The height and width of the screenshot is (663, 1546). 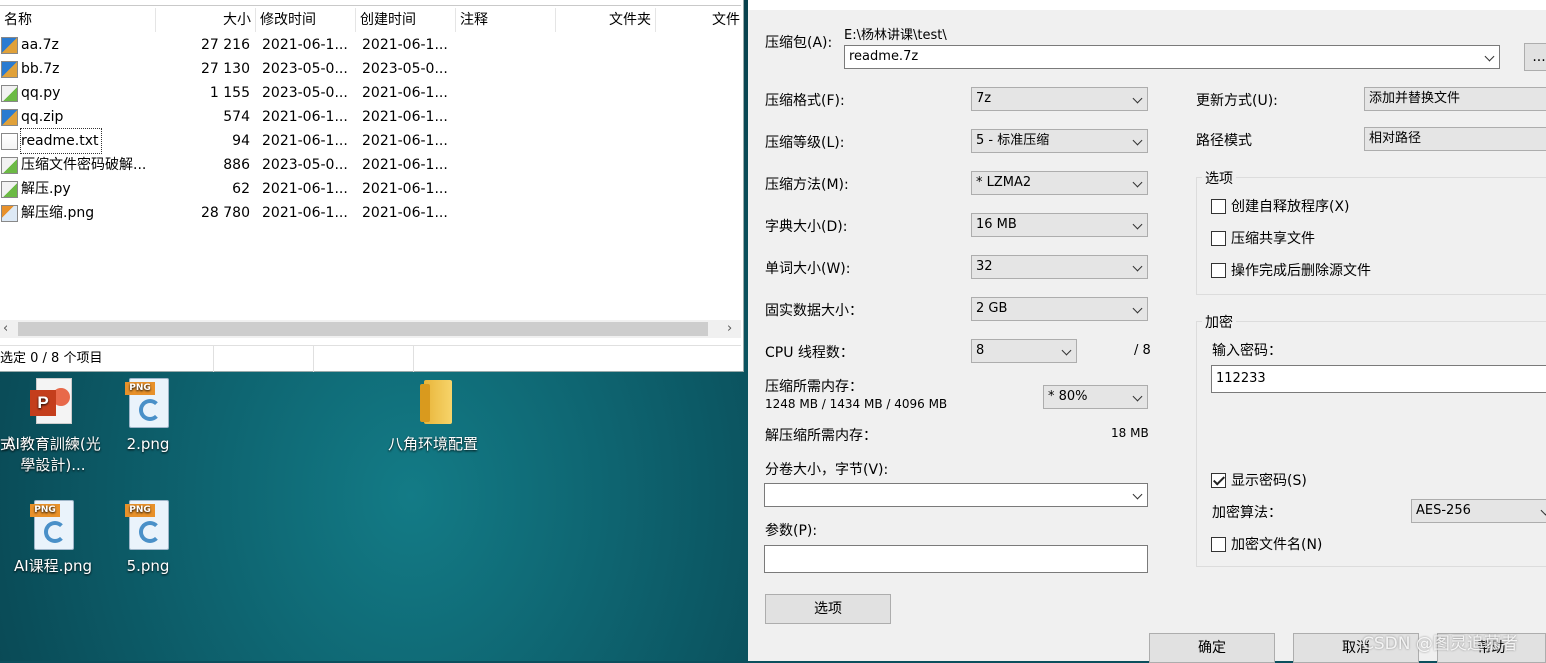 What do you see at coordinates (1172, 57) in the screenshot?
I see `archive-name-combo: readme.7z` at bounding box center [1172, 57].